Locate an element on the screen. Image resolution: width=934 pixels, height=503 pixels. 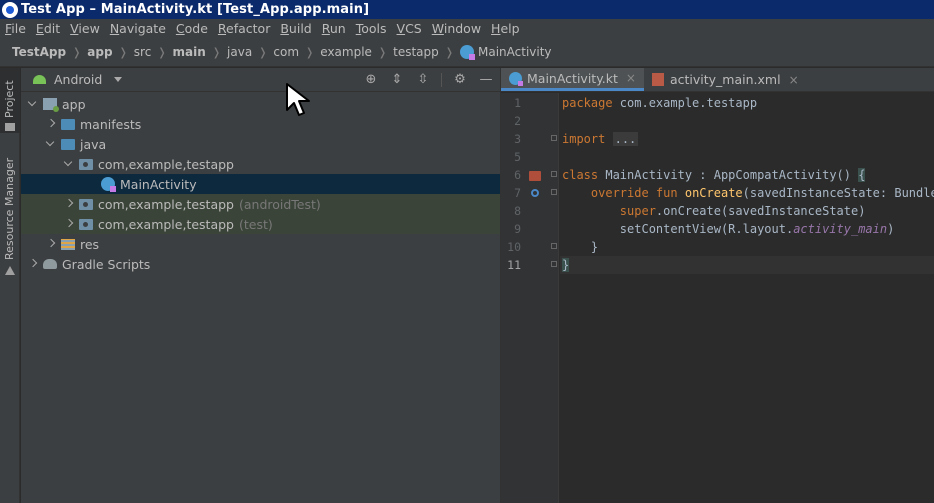
breadcrumb-item-src: src ❭ is located at coordinates (153, 52).